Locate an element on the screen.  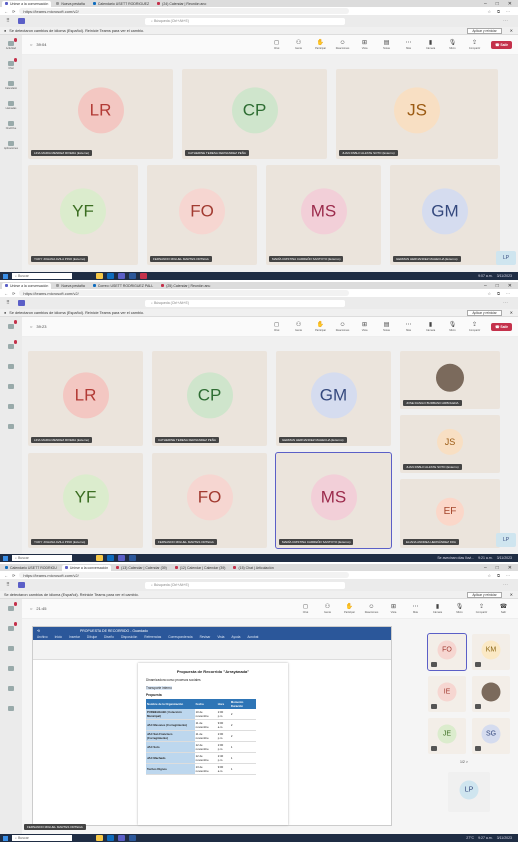
participant-tile: CP CATHERINE TERESA FERNANDEZ PEÑA is located at coordinates (254, 114).